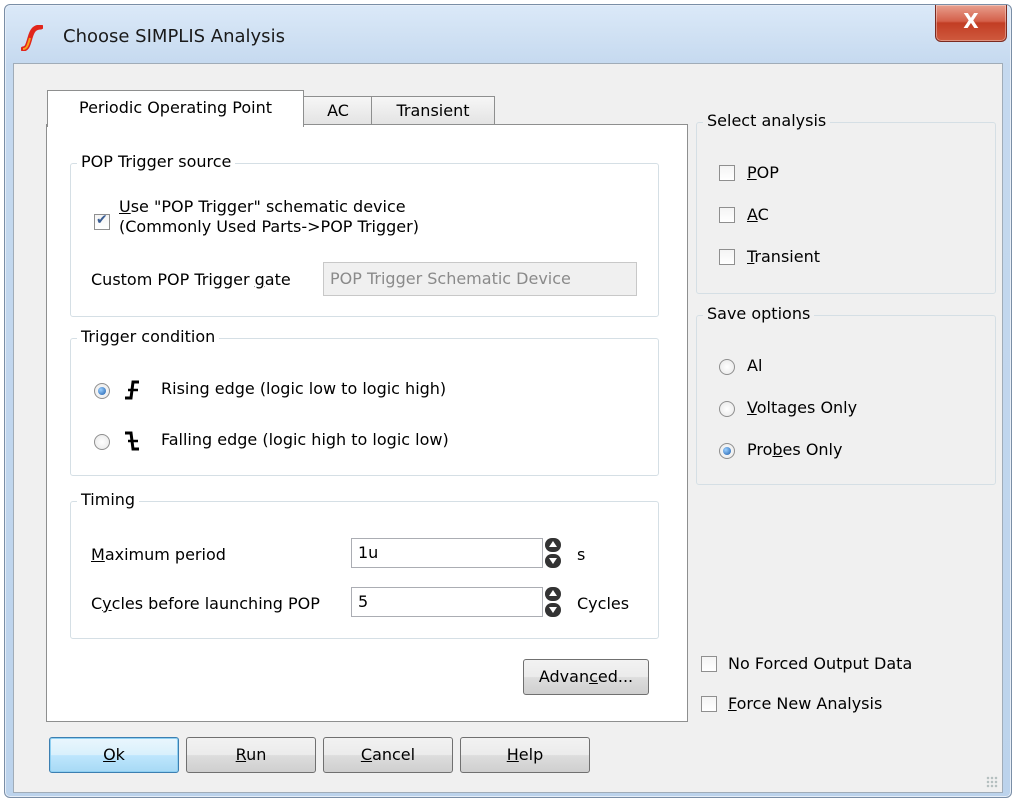  I want to click on use-pop-trigger-sublabel: (Commonly Used Parts->POP Trigger), so click(269, 226).